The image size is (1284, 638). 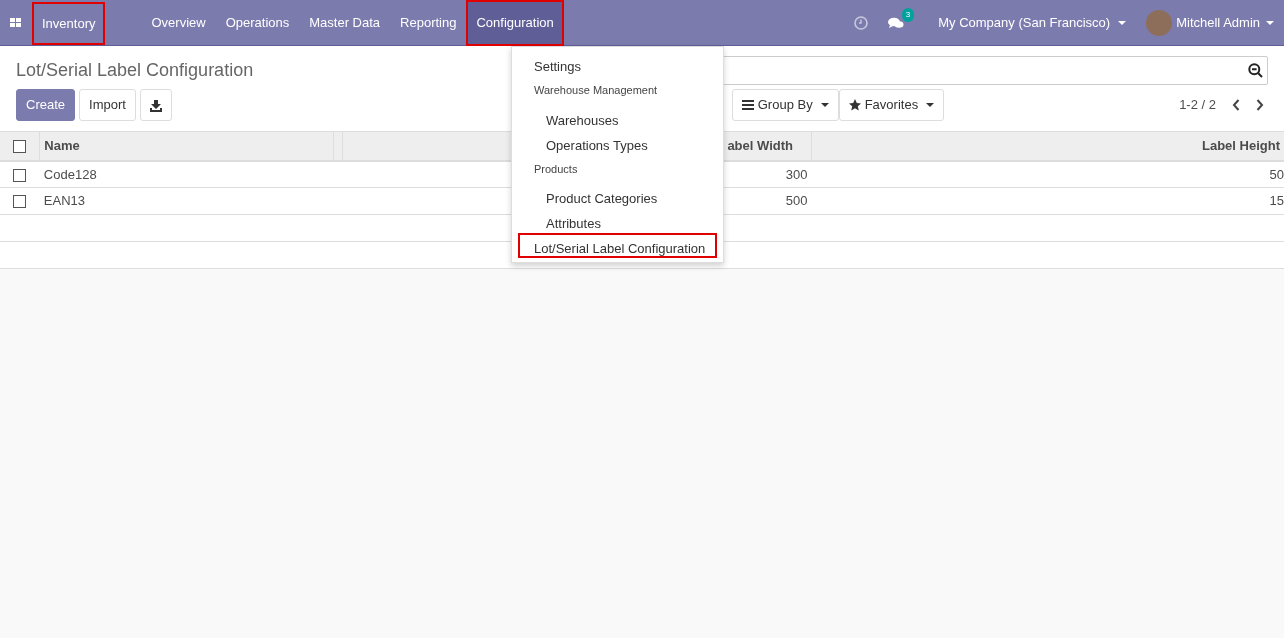 I want to click on column-header: Label Height, so click(x=1241, y=145).